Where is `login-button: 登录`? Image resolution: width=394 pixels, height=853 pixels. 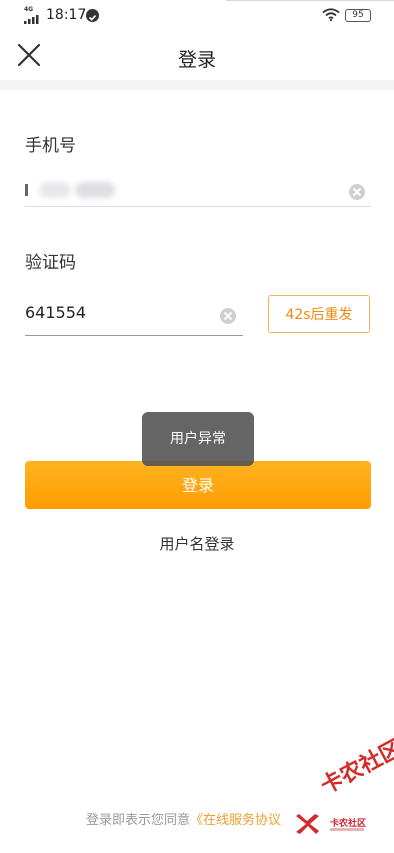
login-button: 登录 is located at coordinates (198, 485).